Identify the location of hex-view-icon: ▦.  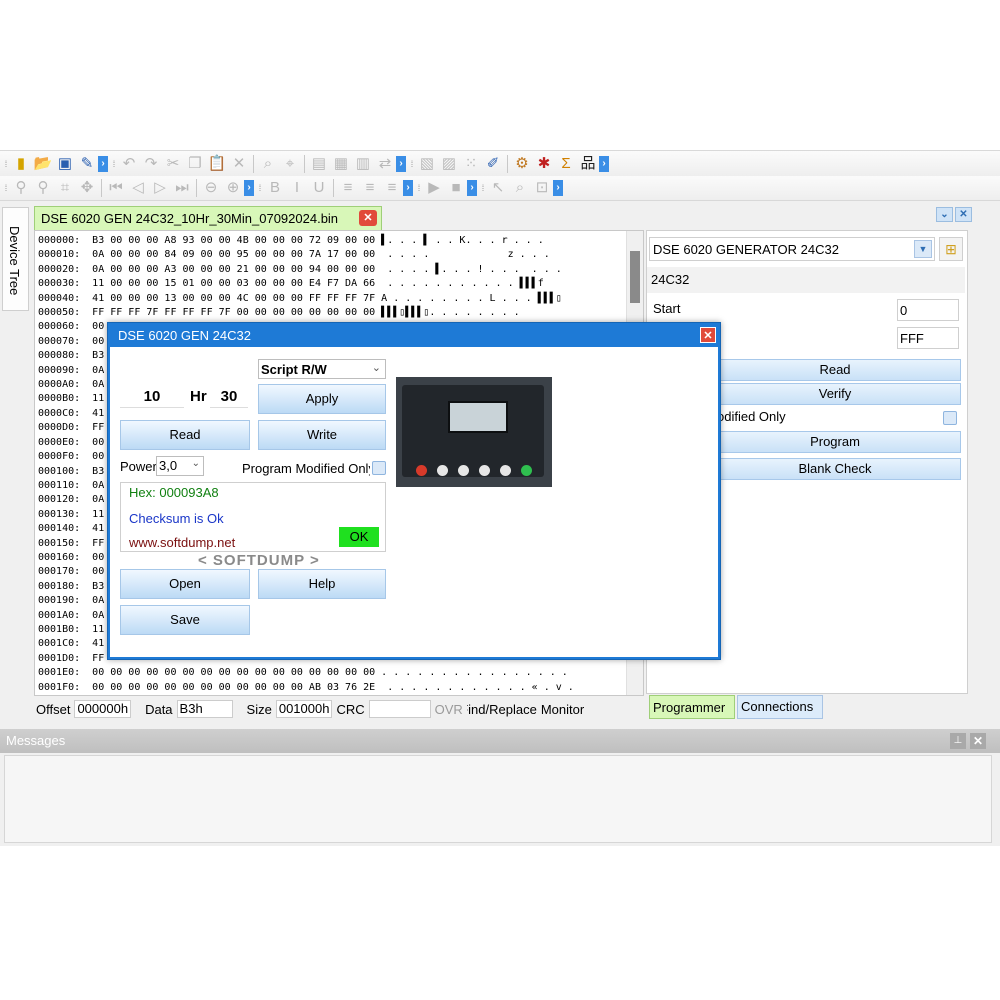
(341, 164).